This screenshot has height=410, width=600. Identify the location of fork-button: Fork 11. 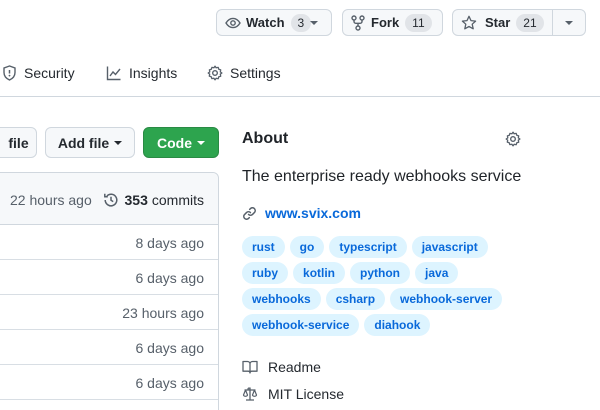
(392, 22).